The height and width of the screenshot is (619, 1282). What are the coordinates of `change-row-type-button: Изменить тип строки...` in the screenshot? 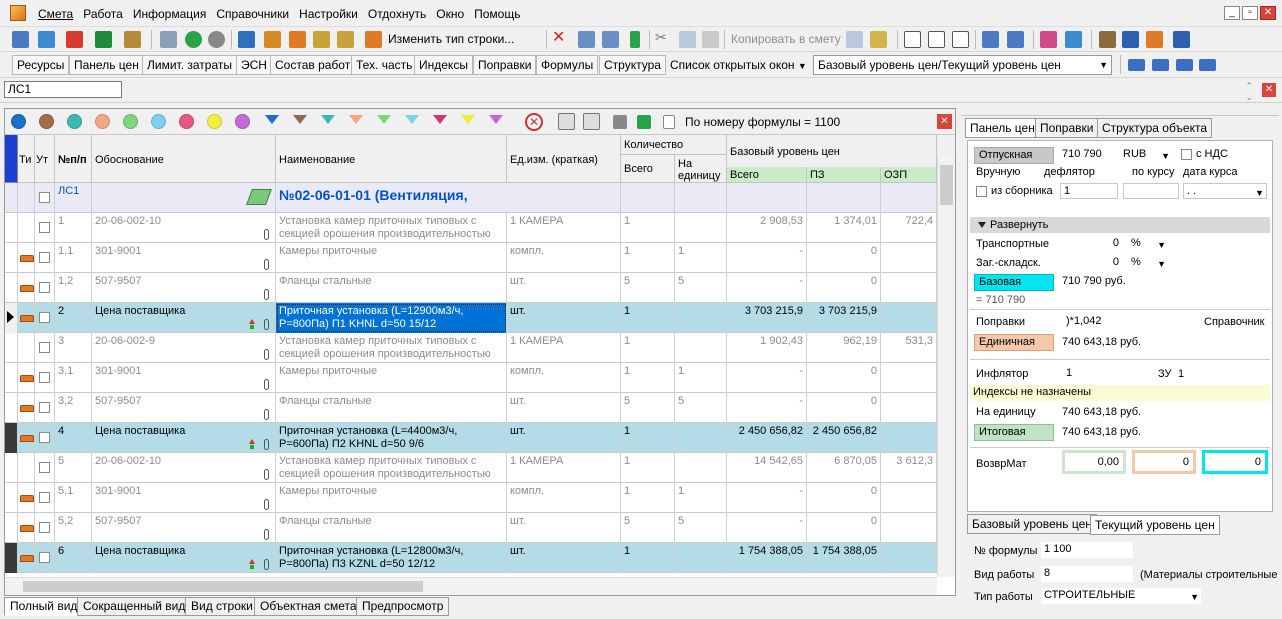 It's located at (451, 39).